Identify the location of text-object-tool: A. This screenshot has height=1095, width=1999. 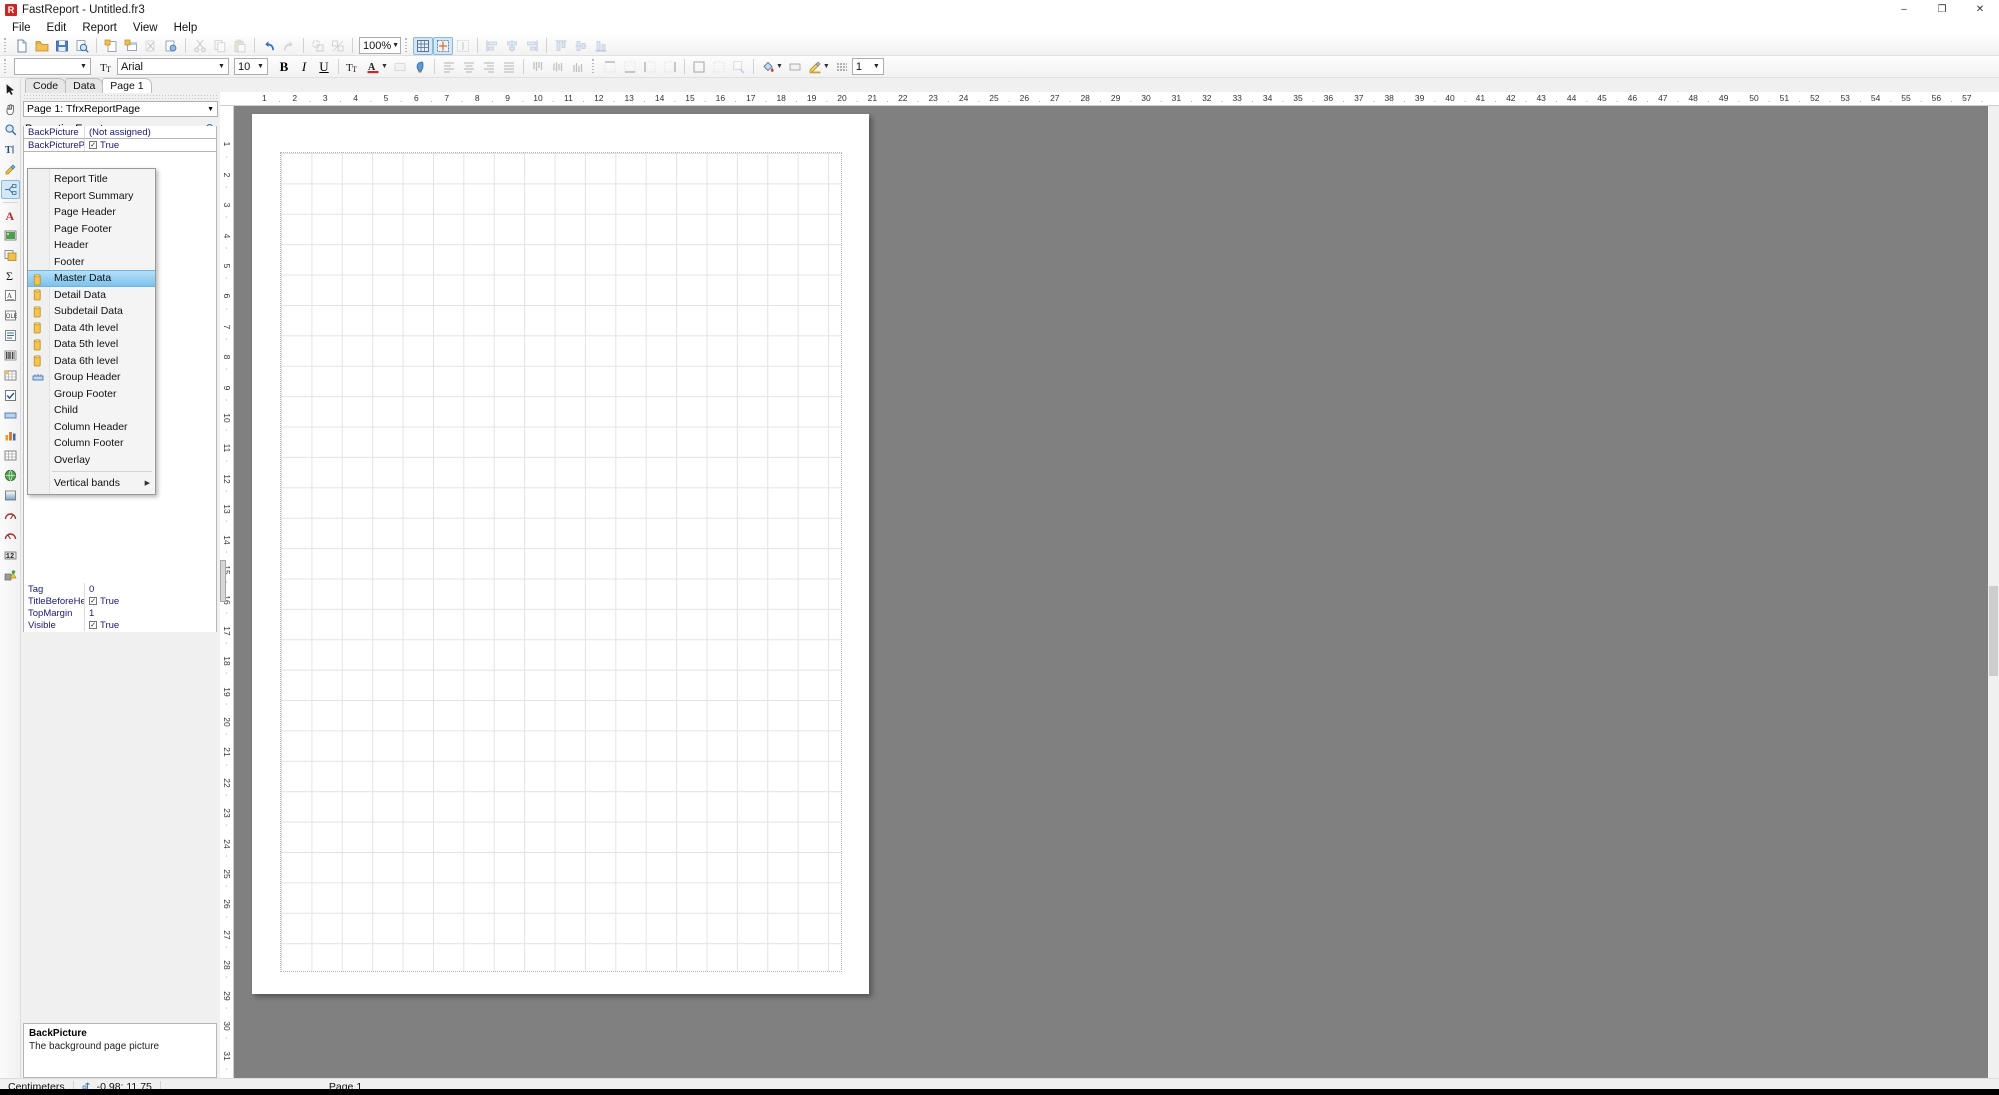
(10, 215).